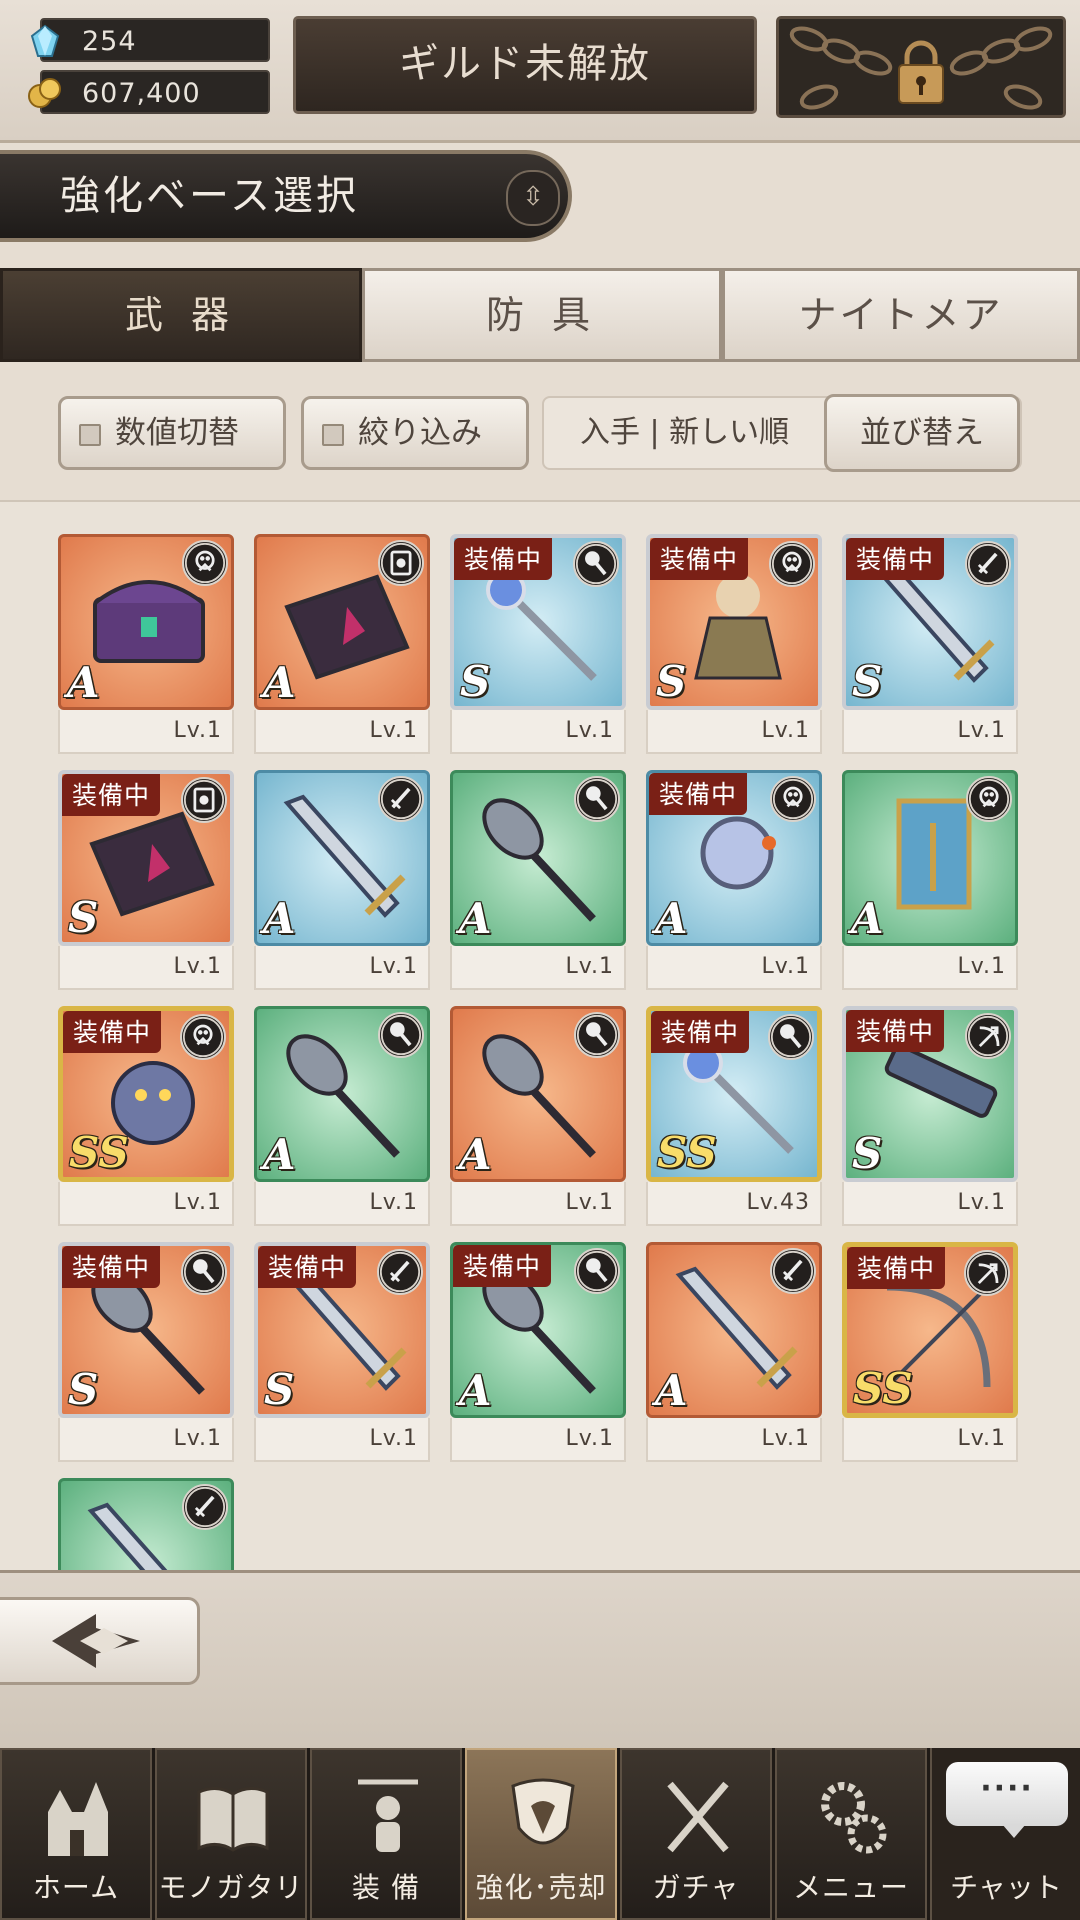 The height and width of the screenshot is (1920, 1080). What do you see at coordinates (100, 1641) in the screenshot?
I see `back-button` at bounding box center [100, 1641].